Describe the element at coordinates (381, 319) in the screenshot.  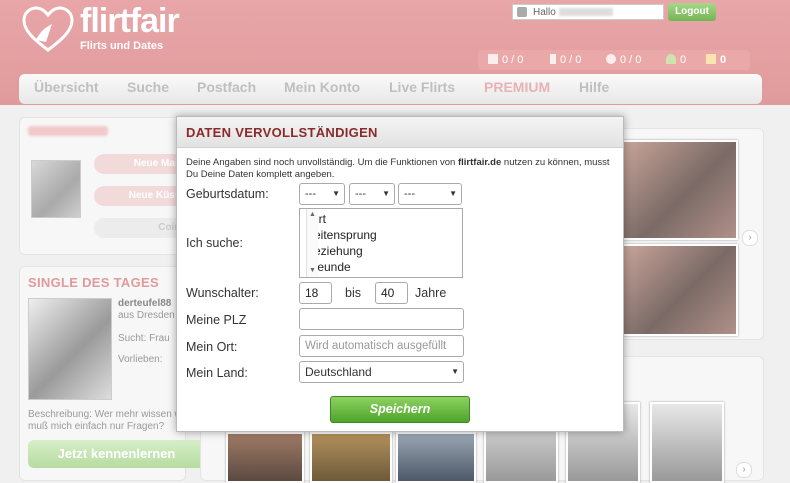
I see `plz-input` at that location.